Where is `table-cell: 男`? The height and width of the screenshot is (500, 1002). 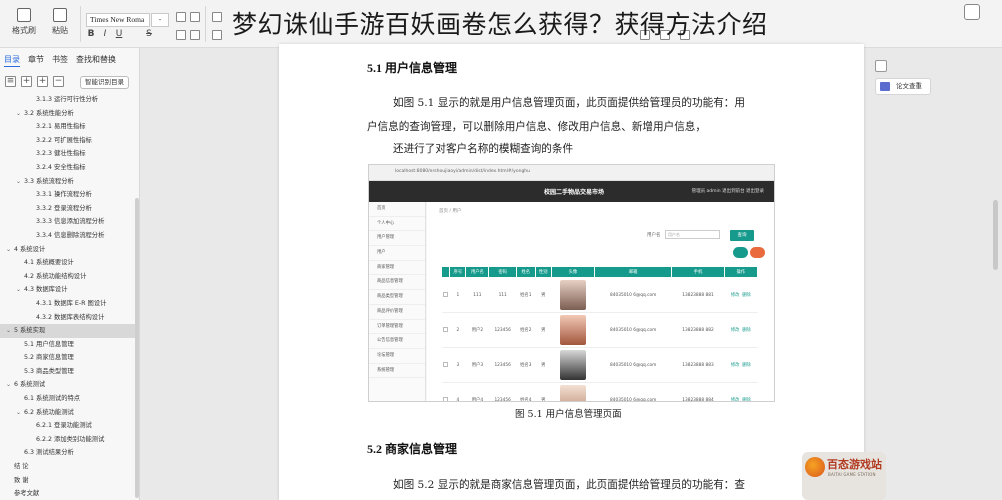
table-cell: 男 is located at coordinates (543, 365).